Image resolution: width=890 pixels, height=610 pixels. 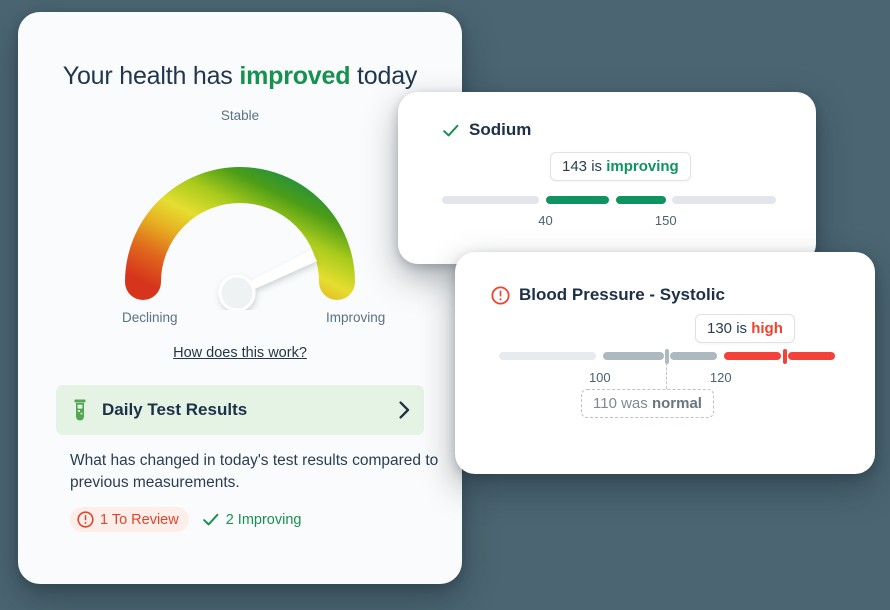 What do you see at coordinates (742, 328) in the screenshot?
I see `bp-tooltip-connector: is` at bounding box center [742, 328].